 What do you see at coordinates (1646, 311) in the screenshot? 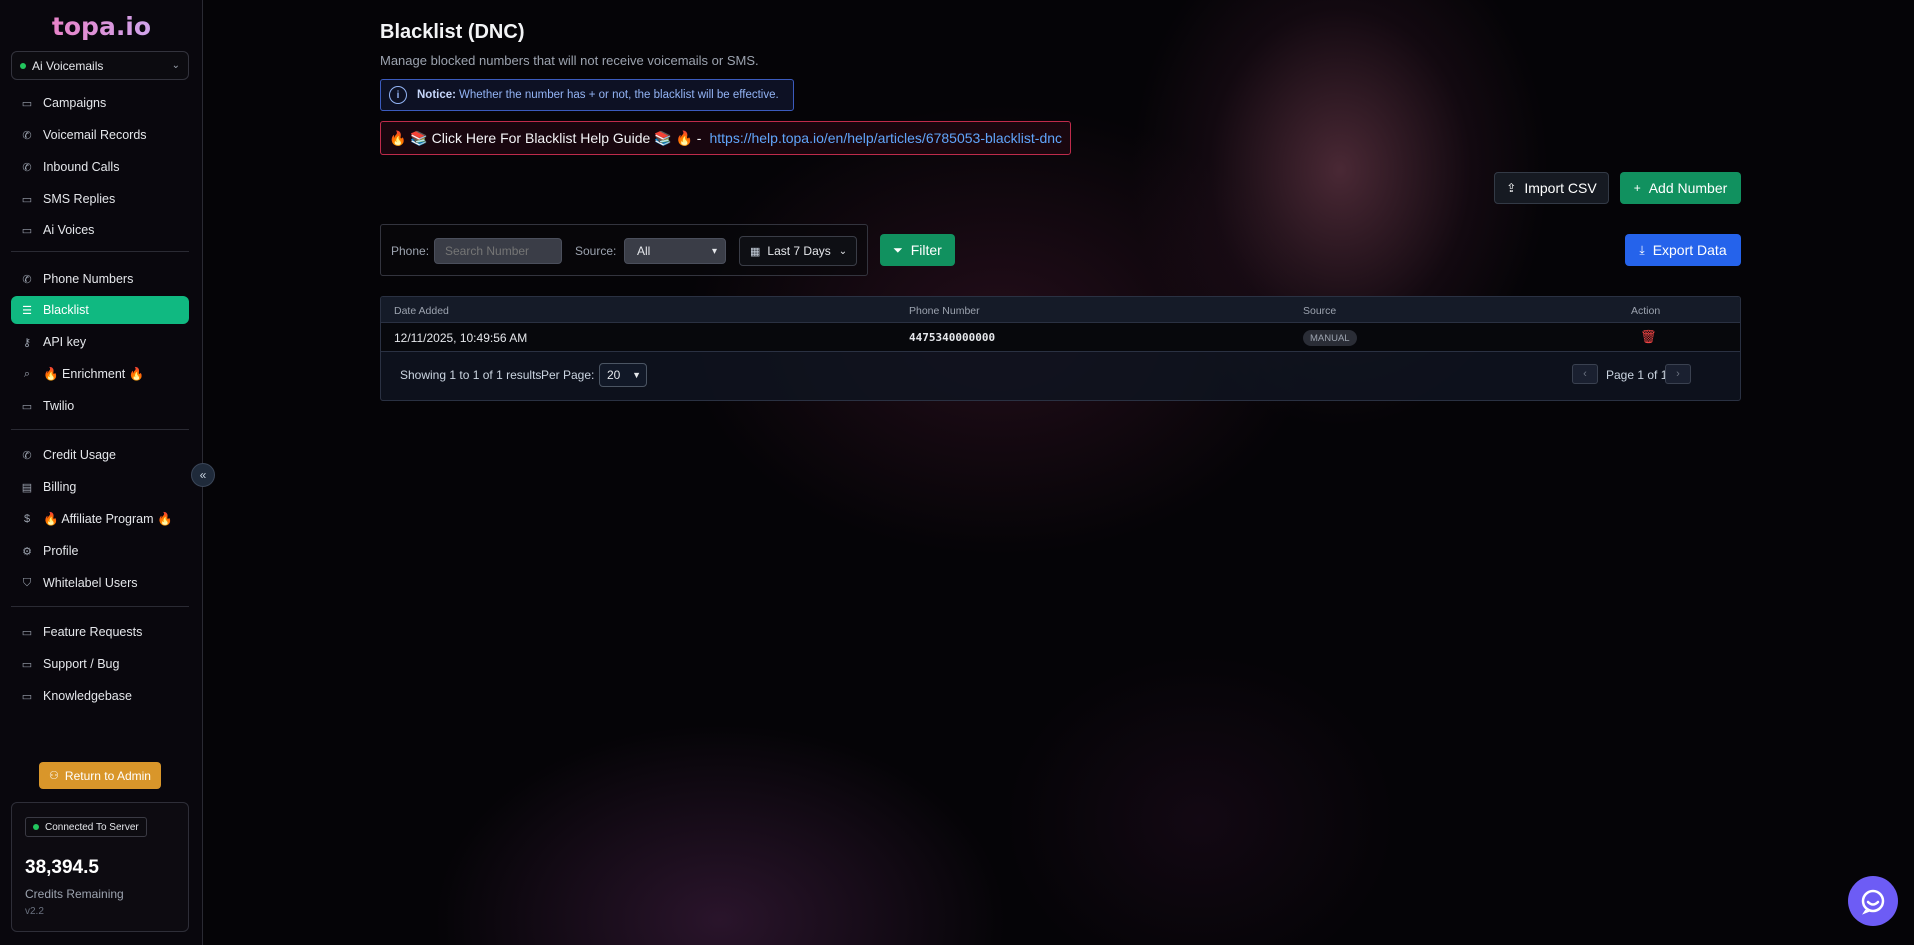
I see `column-header-action: Action` at bounding box center [1646, 311].